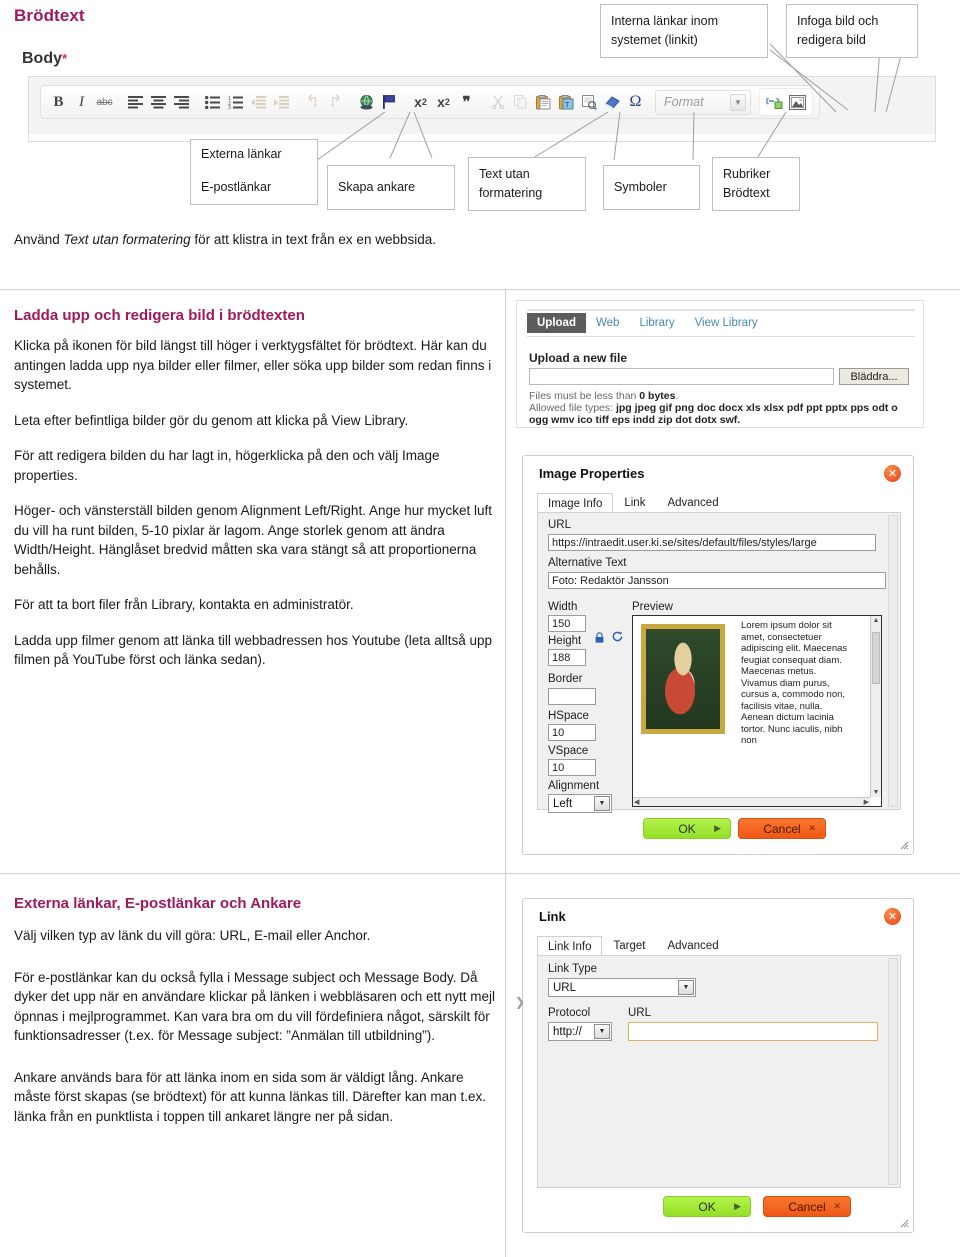 The height and width of the screenshot is (1257, 960). I want to click on alt-text-label: Alternative Text, so click(587, 563).